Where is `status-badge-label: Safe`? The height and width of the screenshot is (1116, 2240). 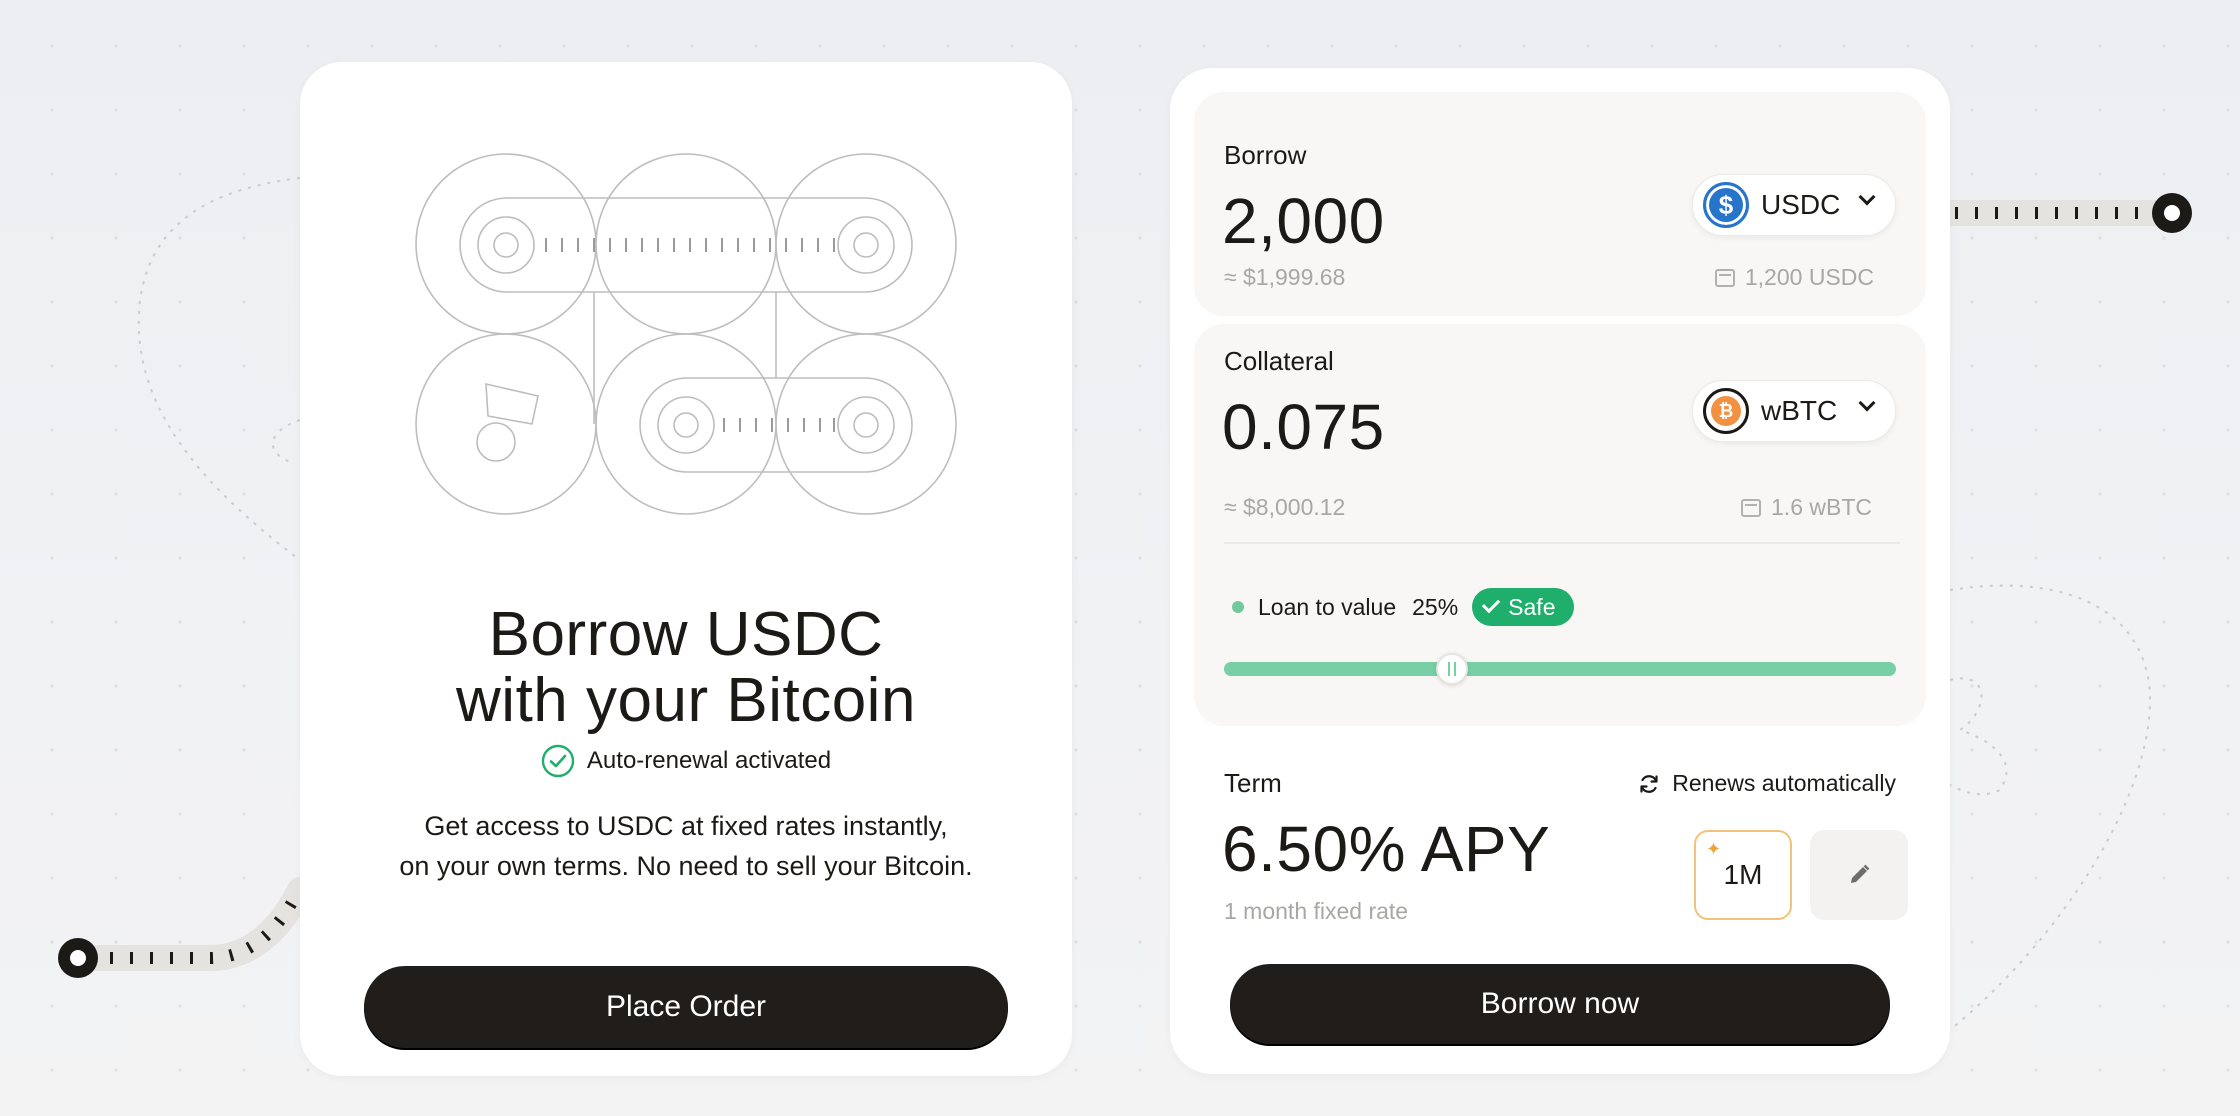
status-badge-label: Safe is located at coordinates (1532, 606).